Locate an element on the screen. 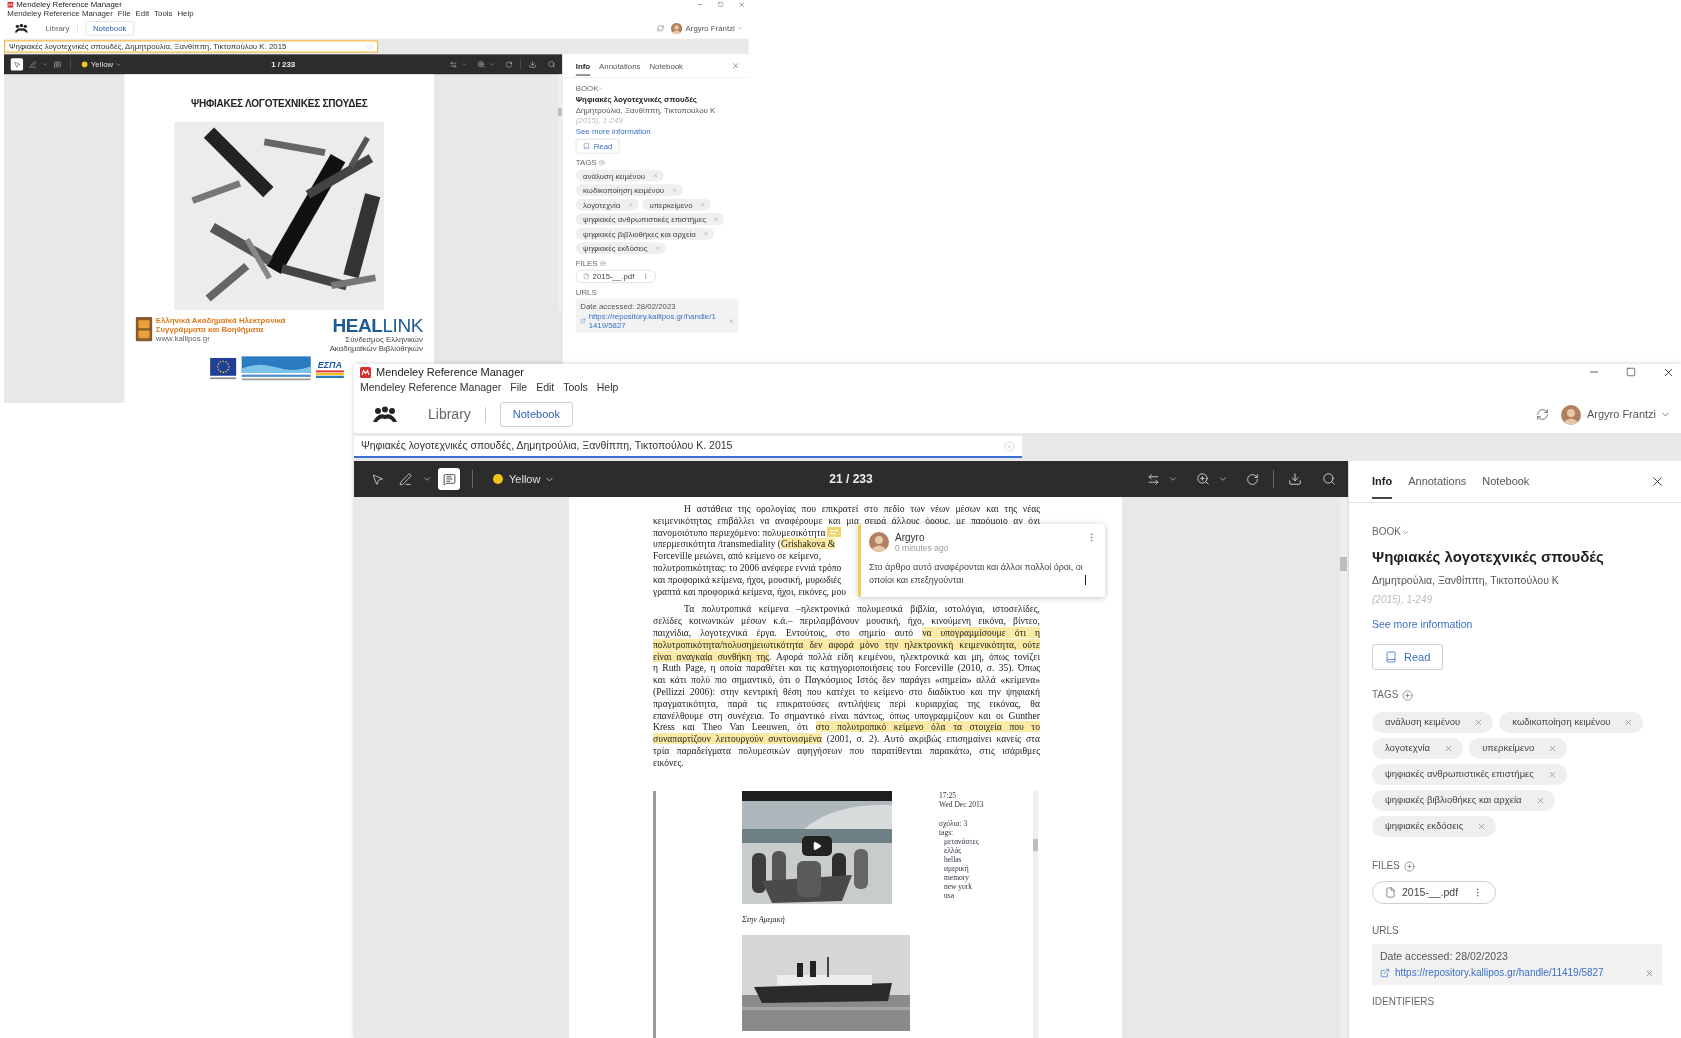 This screenshot has height=1038, width=1681. menu-item: Edit is located at coordinates (545, 388).